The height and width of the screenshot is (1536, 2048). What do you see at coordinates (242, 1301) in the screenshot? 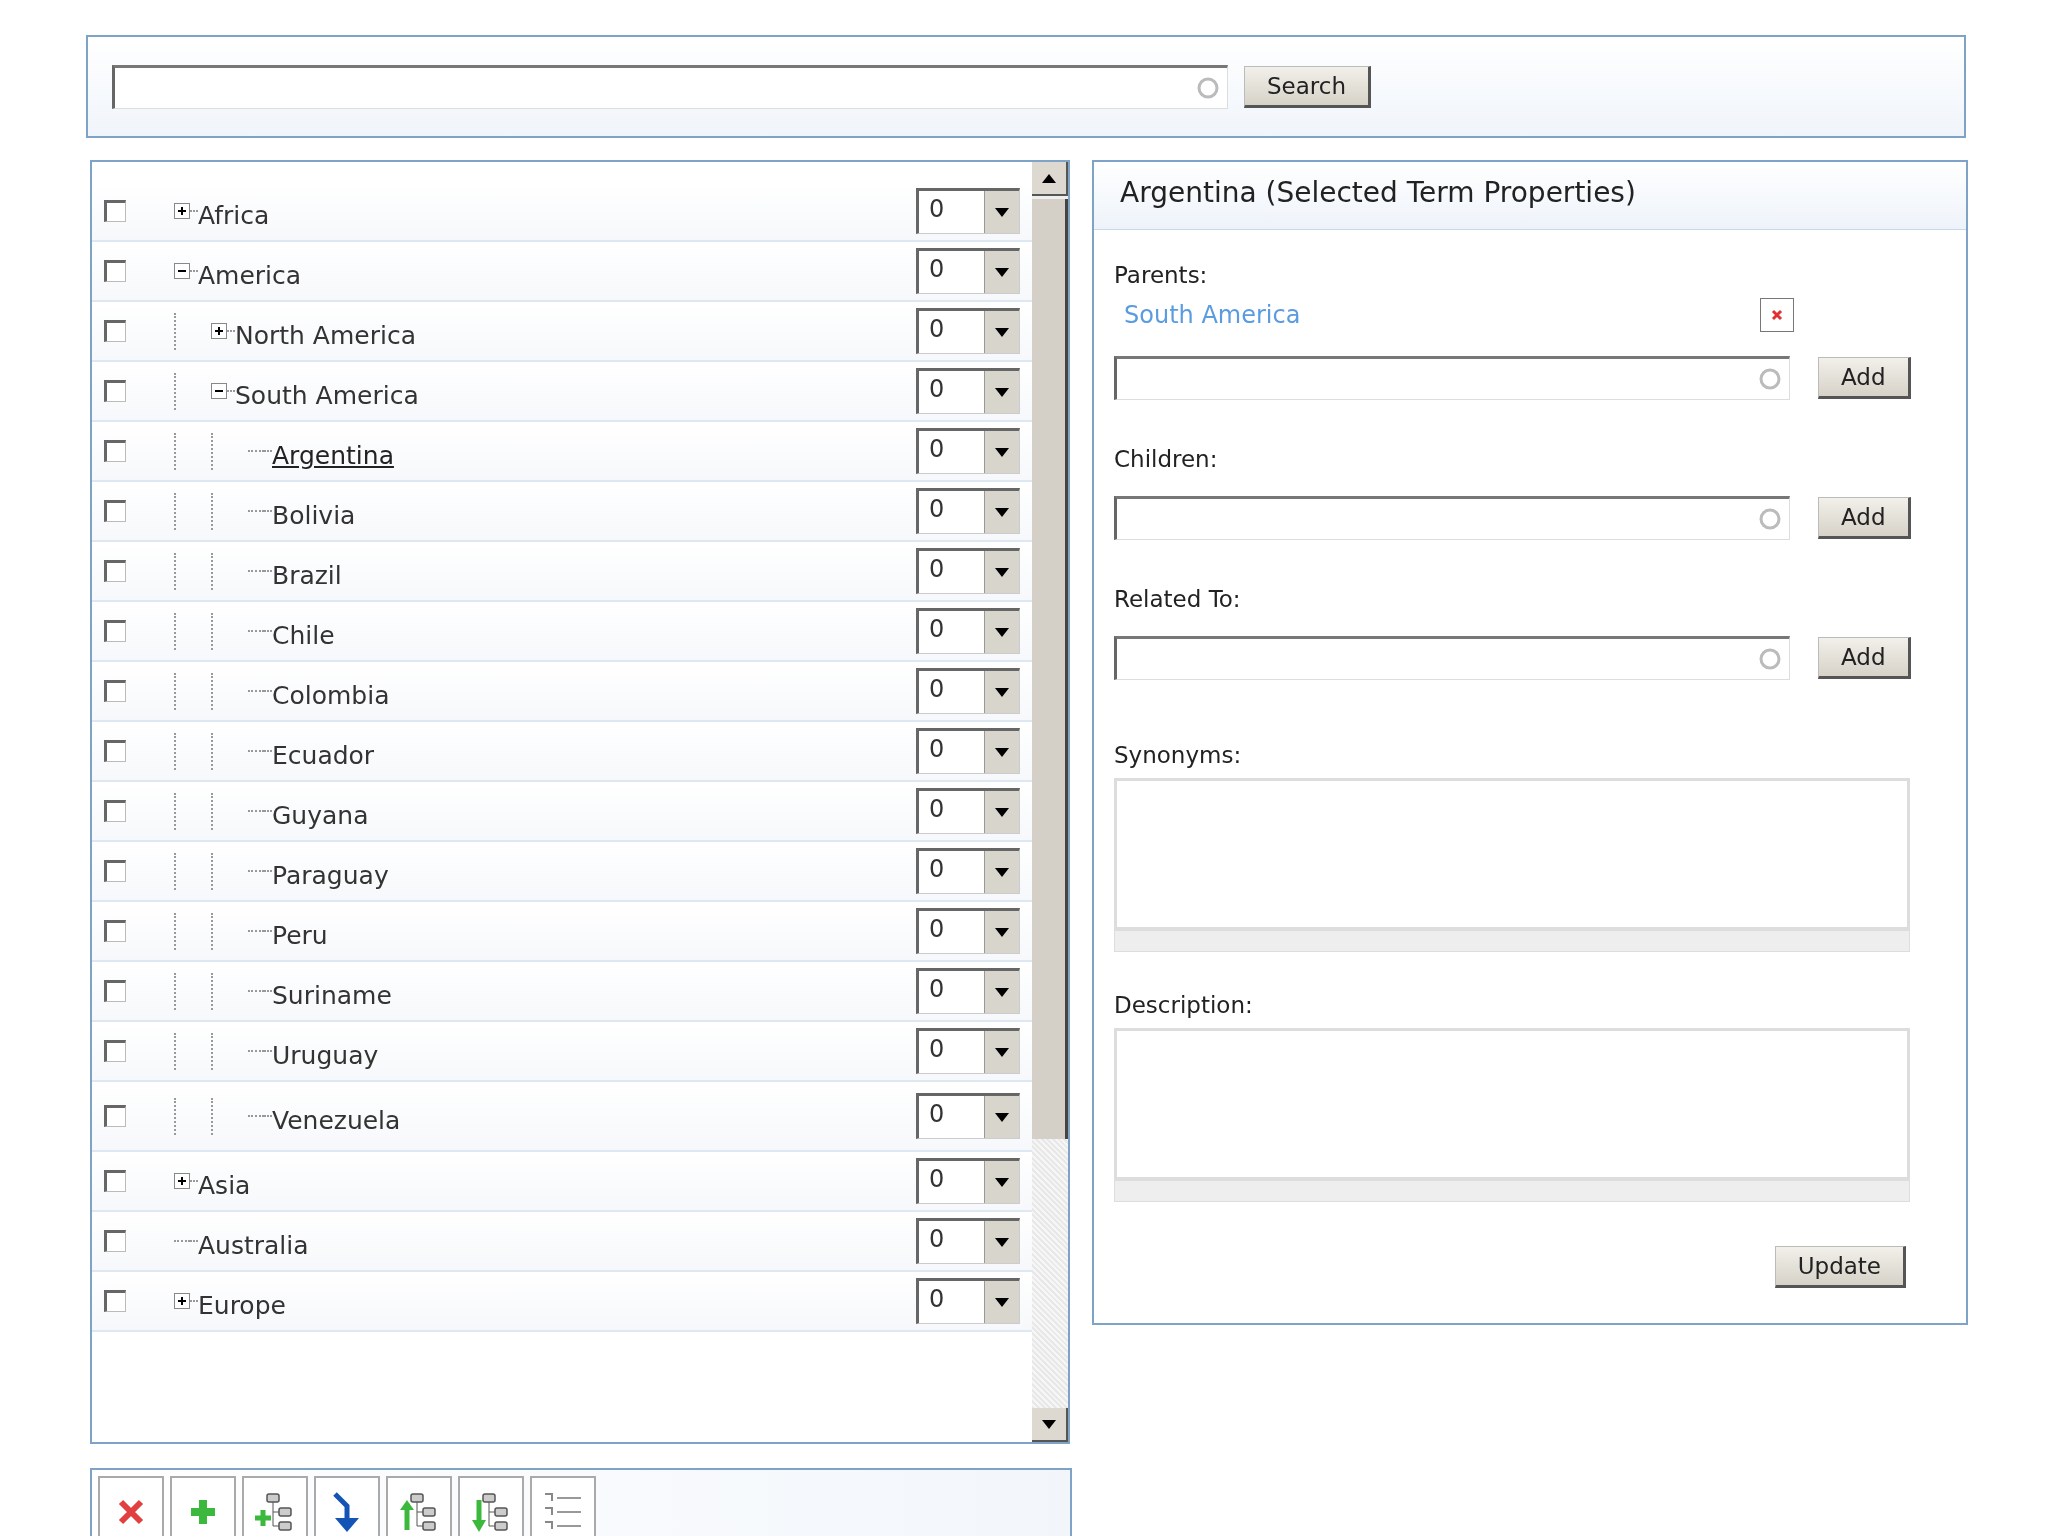
I see `tree-item: Europe` at bounding box center [242, 1301].